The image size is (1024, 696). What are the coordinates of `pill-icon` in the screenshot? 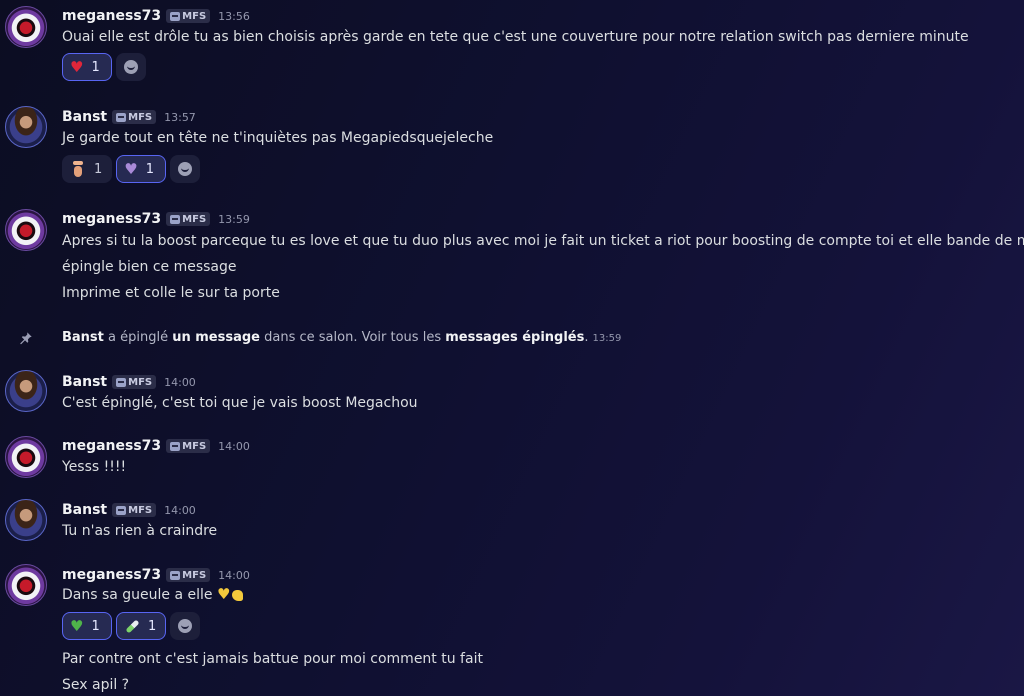 It's located at (132, 626).